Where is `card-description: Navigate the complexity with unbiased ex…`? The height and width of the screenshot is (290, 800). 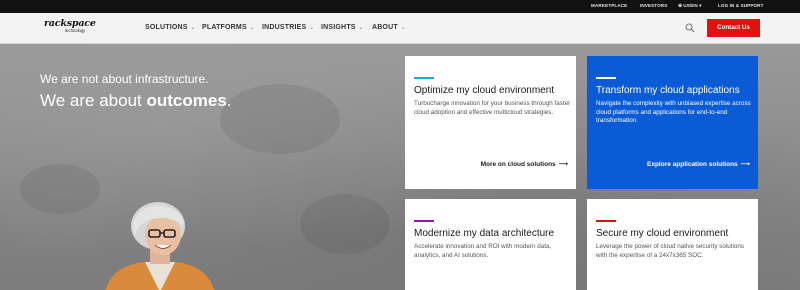 card-description: Navigate the complexity with unbiased ex… is located at coordinates (673, 112).